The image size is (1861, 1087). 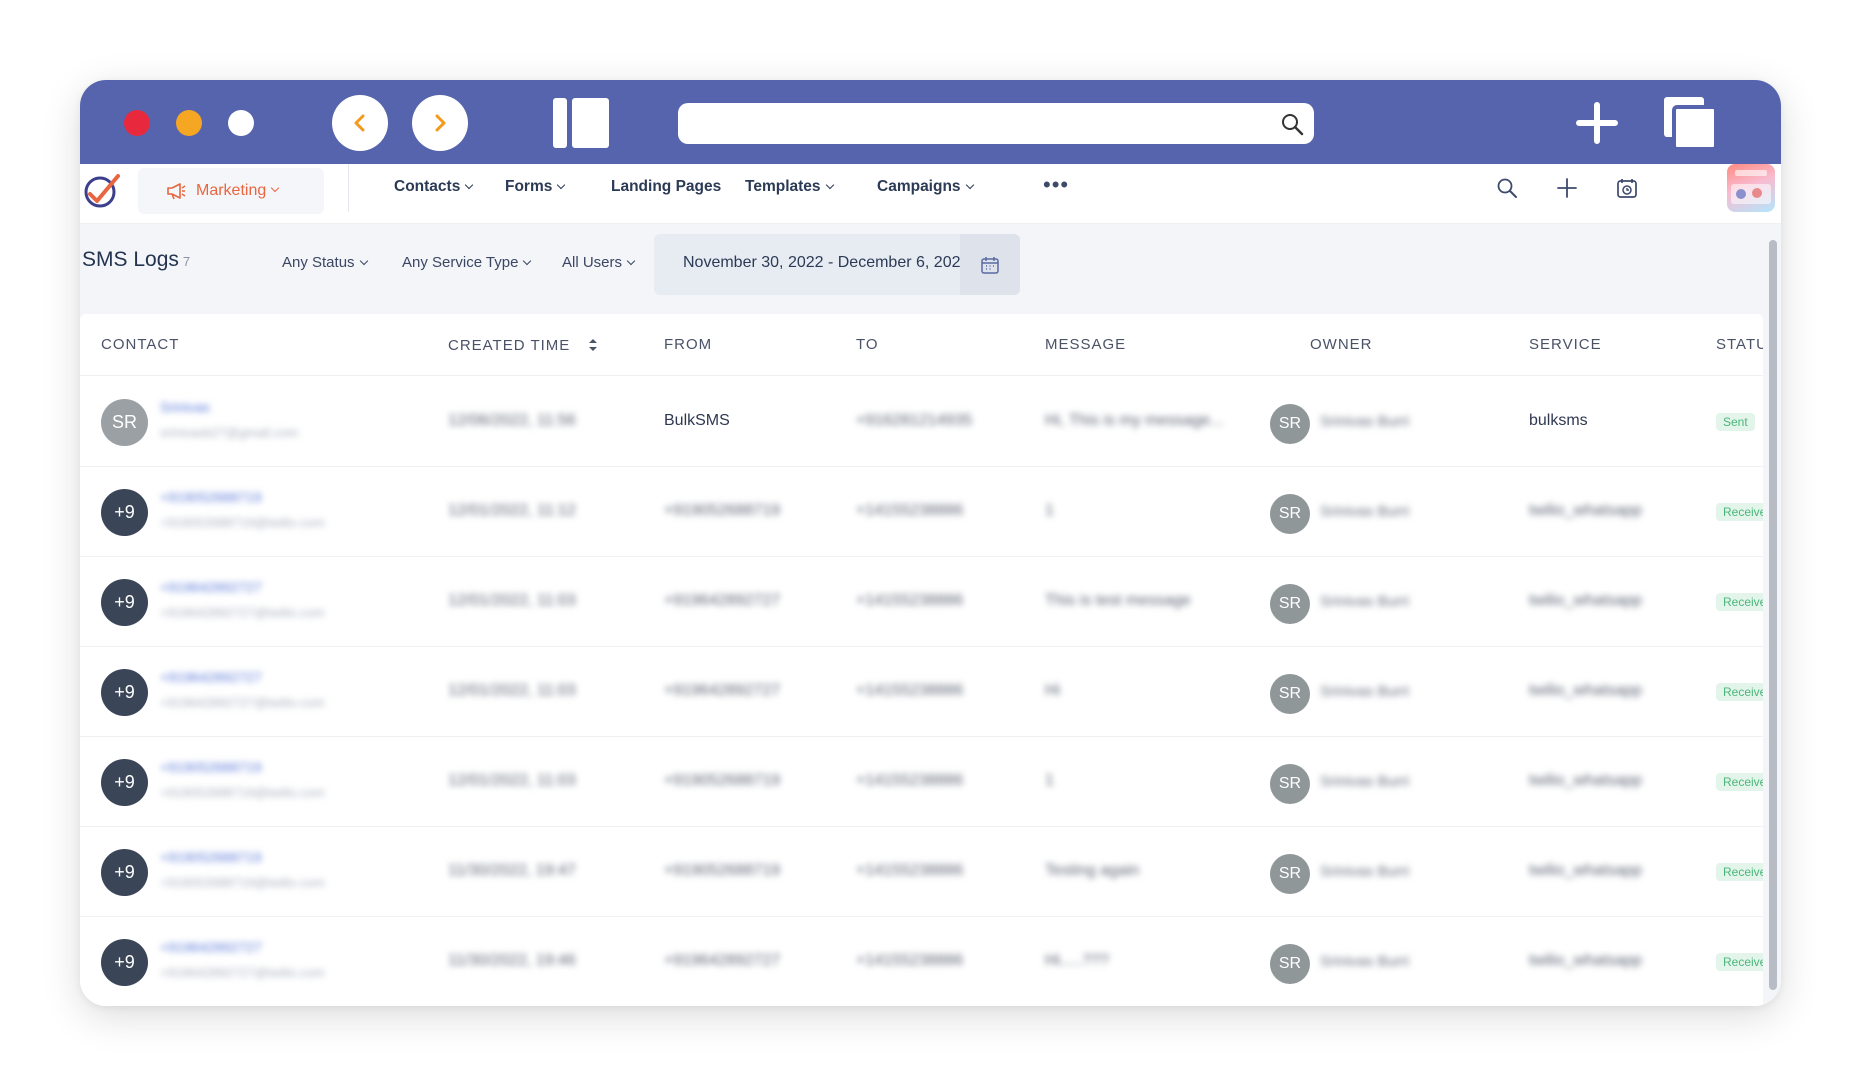 What do you see at coordinates (1056, 185) in the screenshot?
I see `more-menu-button: •••` at bounding box center [1056, 185].